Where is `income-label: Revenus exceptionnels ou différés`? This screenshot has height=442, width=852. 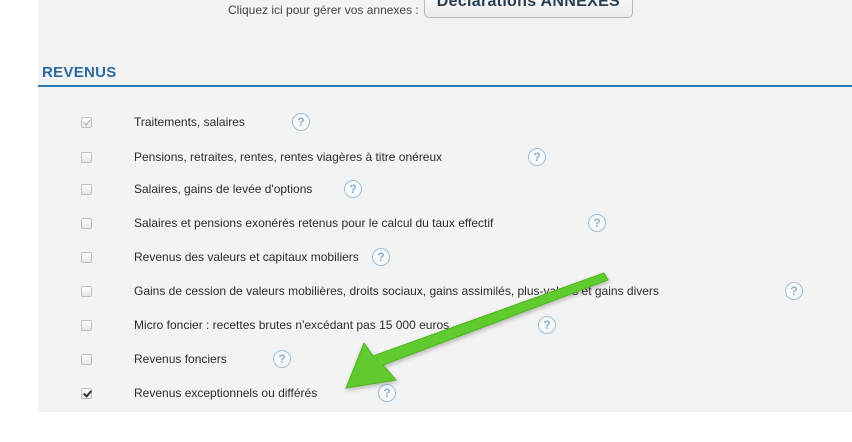 income-label: Revenus exceptionnels ou différés is located at coordinates (226, 393).